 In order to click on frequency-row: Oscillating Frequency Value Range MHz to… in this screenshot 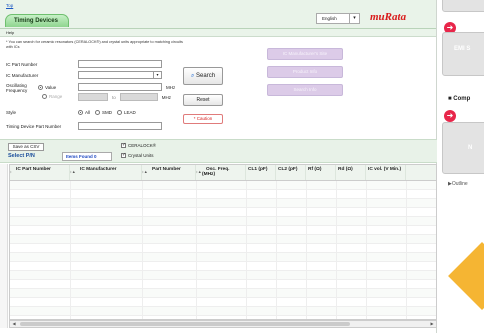, I will do `click(90, 92)`.